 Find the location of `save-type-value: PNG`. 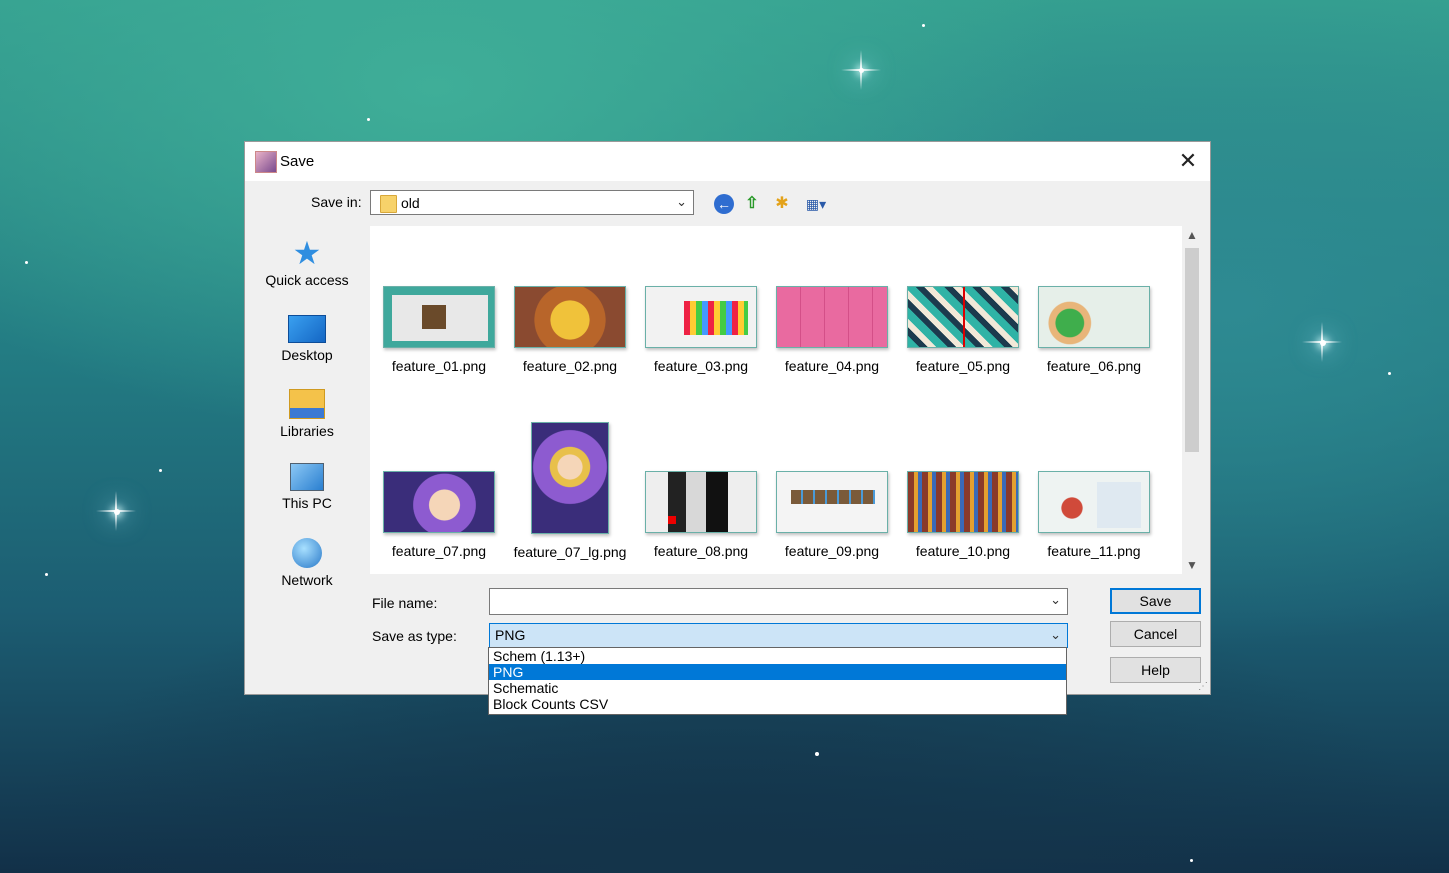

save-type-value: PNG is located at coordinates (510, 635).